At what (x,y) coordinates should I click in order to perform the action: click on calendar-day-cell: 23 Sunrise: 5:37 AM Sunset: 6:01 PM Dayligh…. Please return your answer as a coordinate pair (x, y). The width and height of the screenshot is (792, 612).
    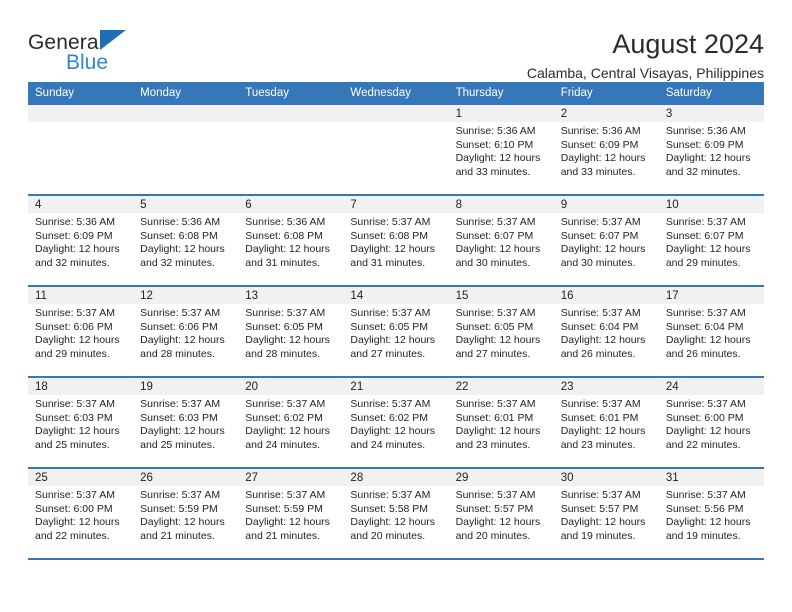
    Looking at the image, I should click on (606, 423).